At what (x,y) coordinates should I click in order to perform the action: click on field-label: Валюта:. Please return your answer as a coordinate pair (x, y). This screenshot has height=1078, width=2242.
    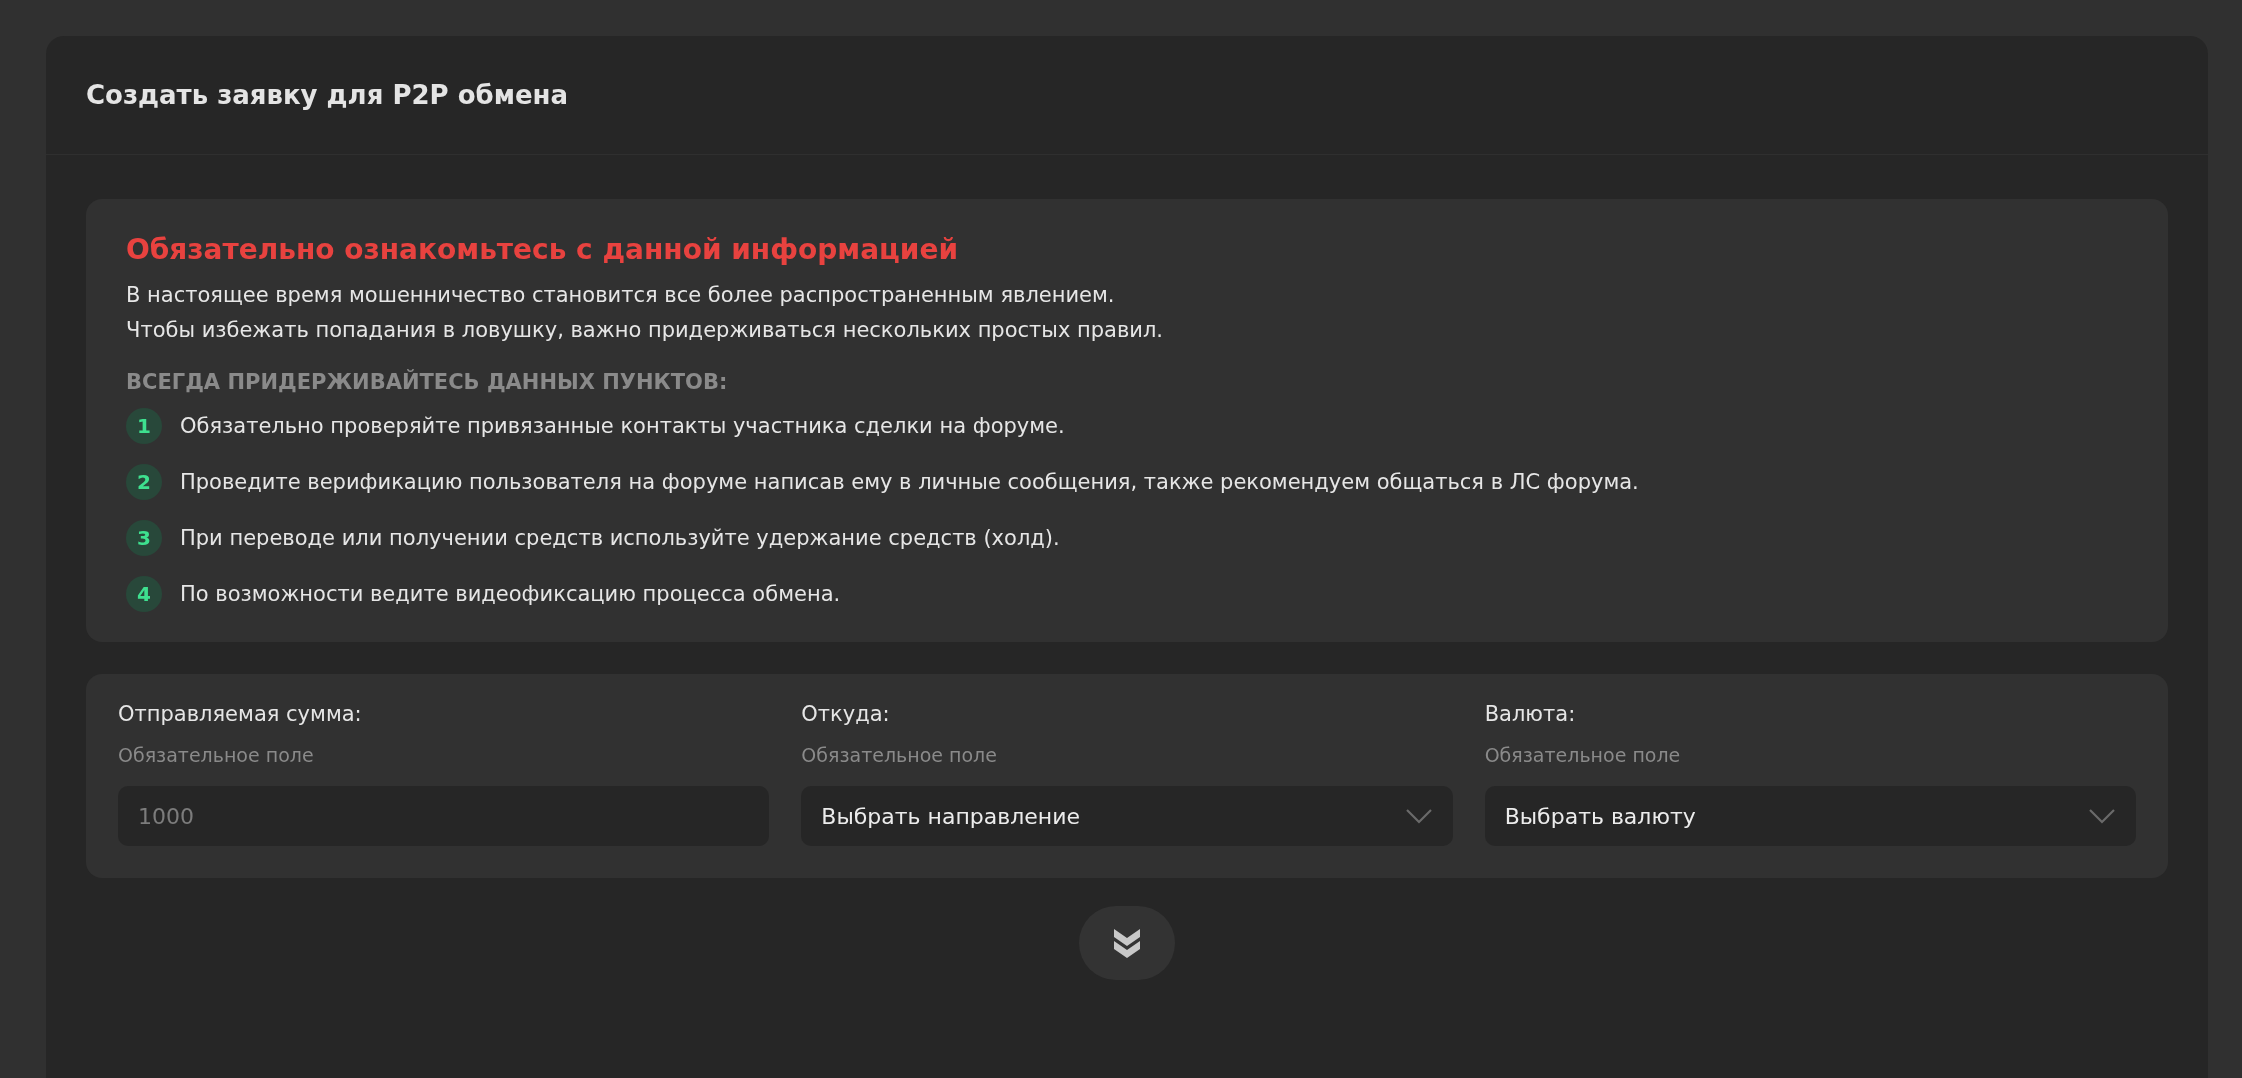
    Looking at the image, I should click on (1530, 714).